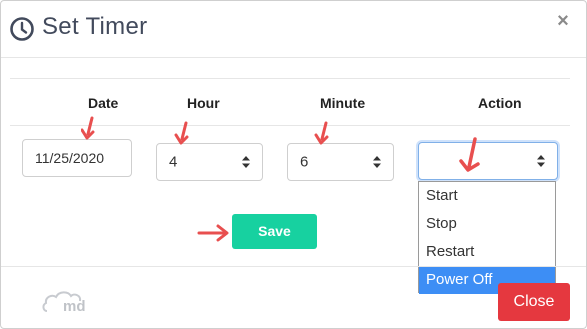  Describe the element at coordinates (293, 266) in the screenshot. I see `footer-divider` at that location.